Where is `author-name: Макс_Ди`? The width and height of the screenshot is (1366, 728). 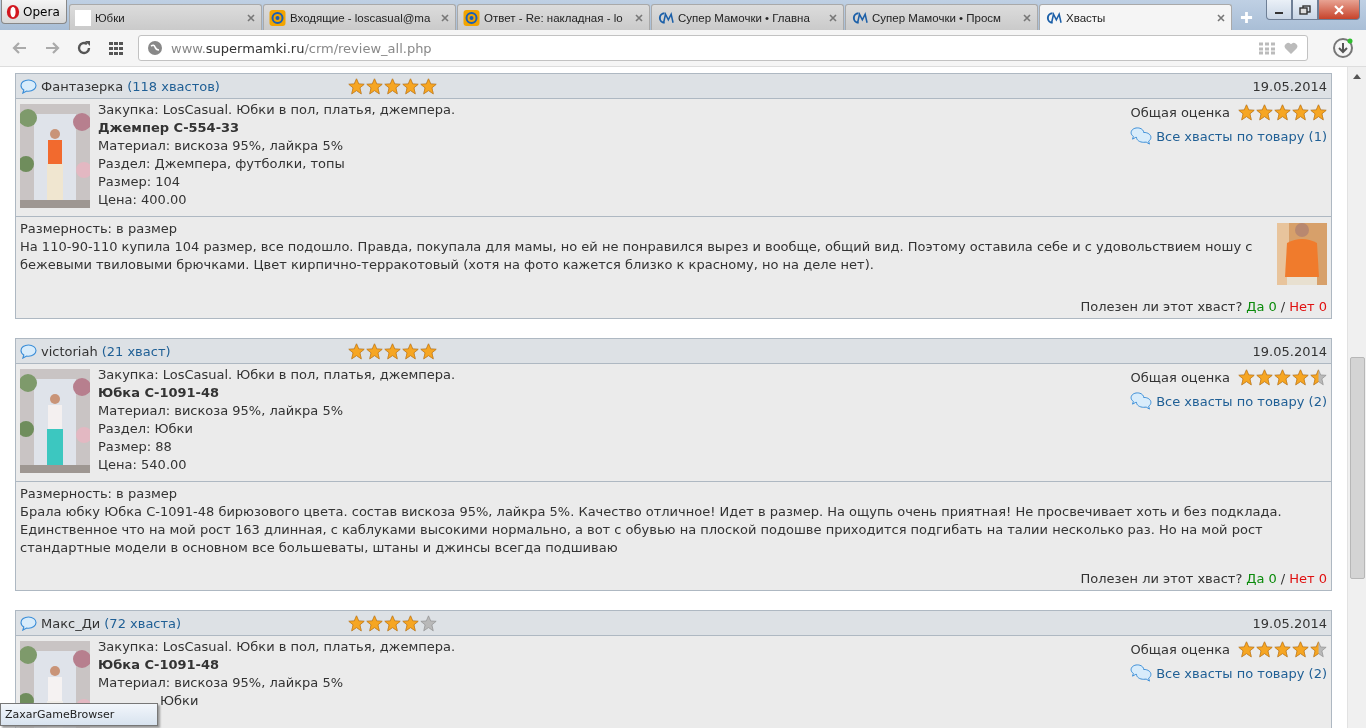 author-name: Макс_Ди is located at coordinates (71, 623).